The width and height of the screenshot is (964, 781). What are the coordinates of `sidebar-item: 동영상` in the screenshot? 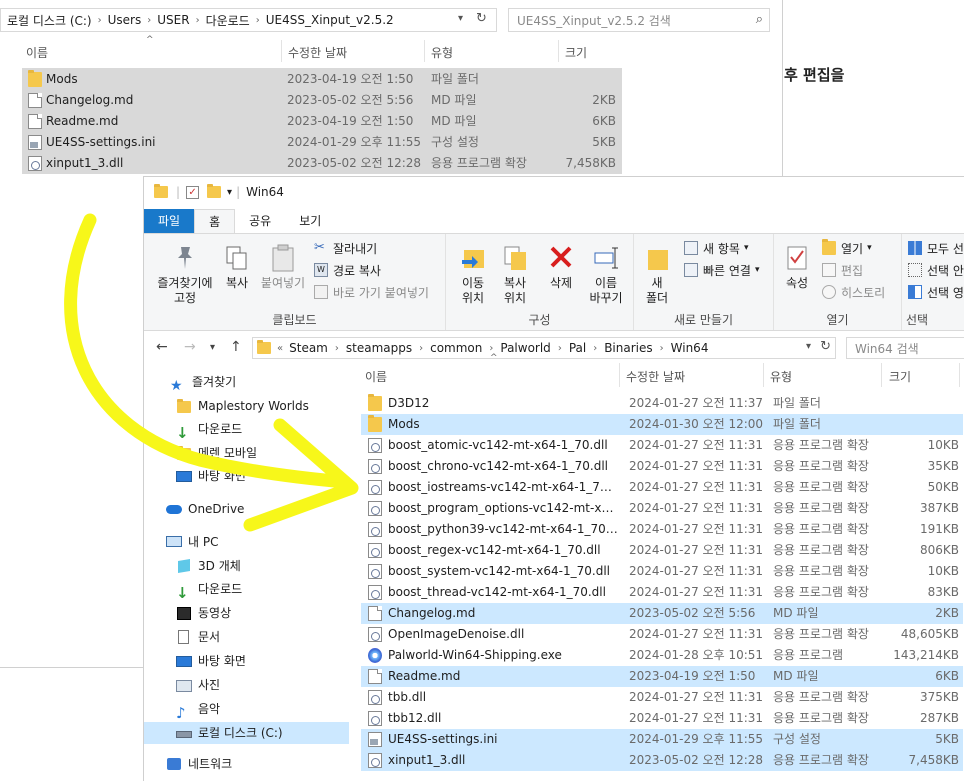 It's located at (203, 613).